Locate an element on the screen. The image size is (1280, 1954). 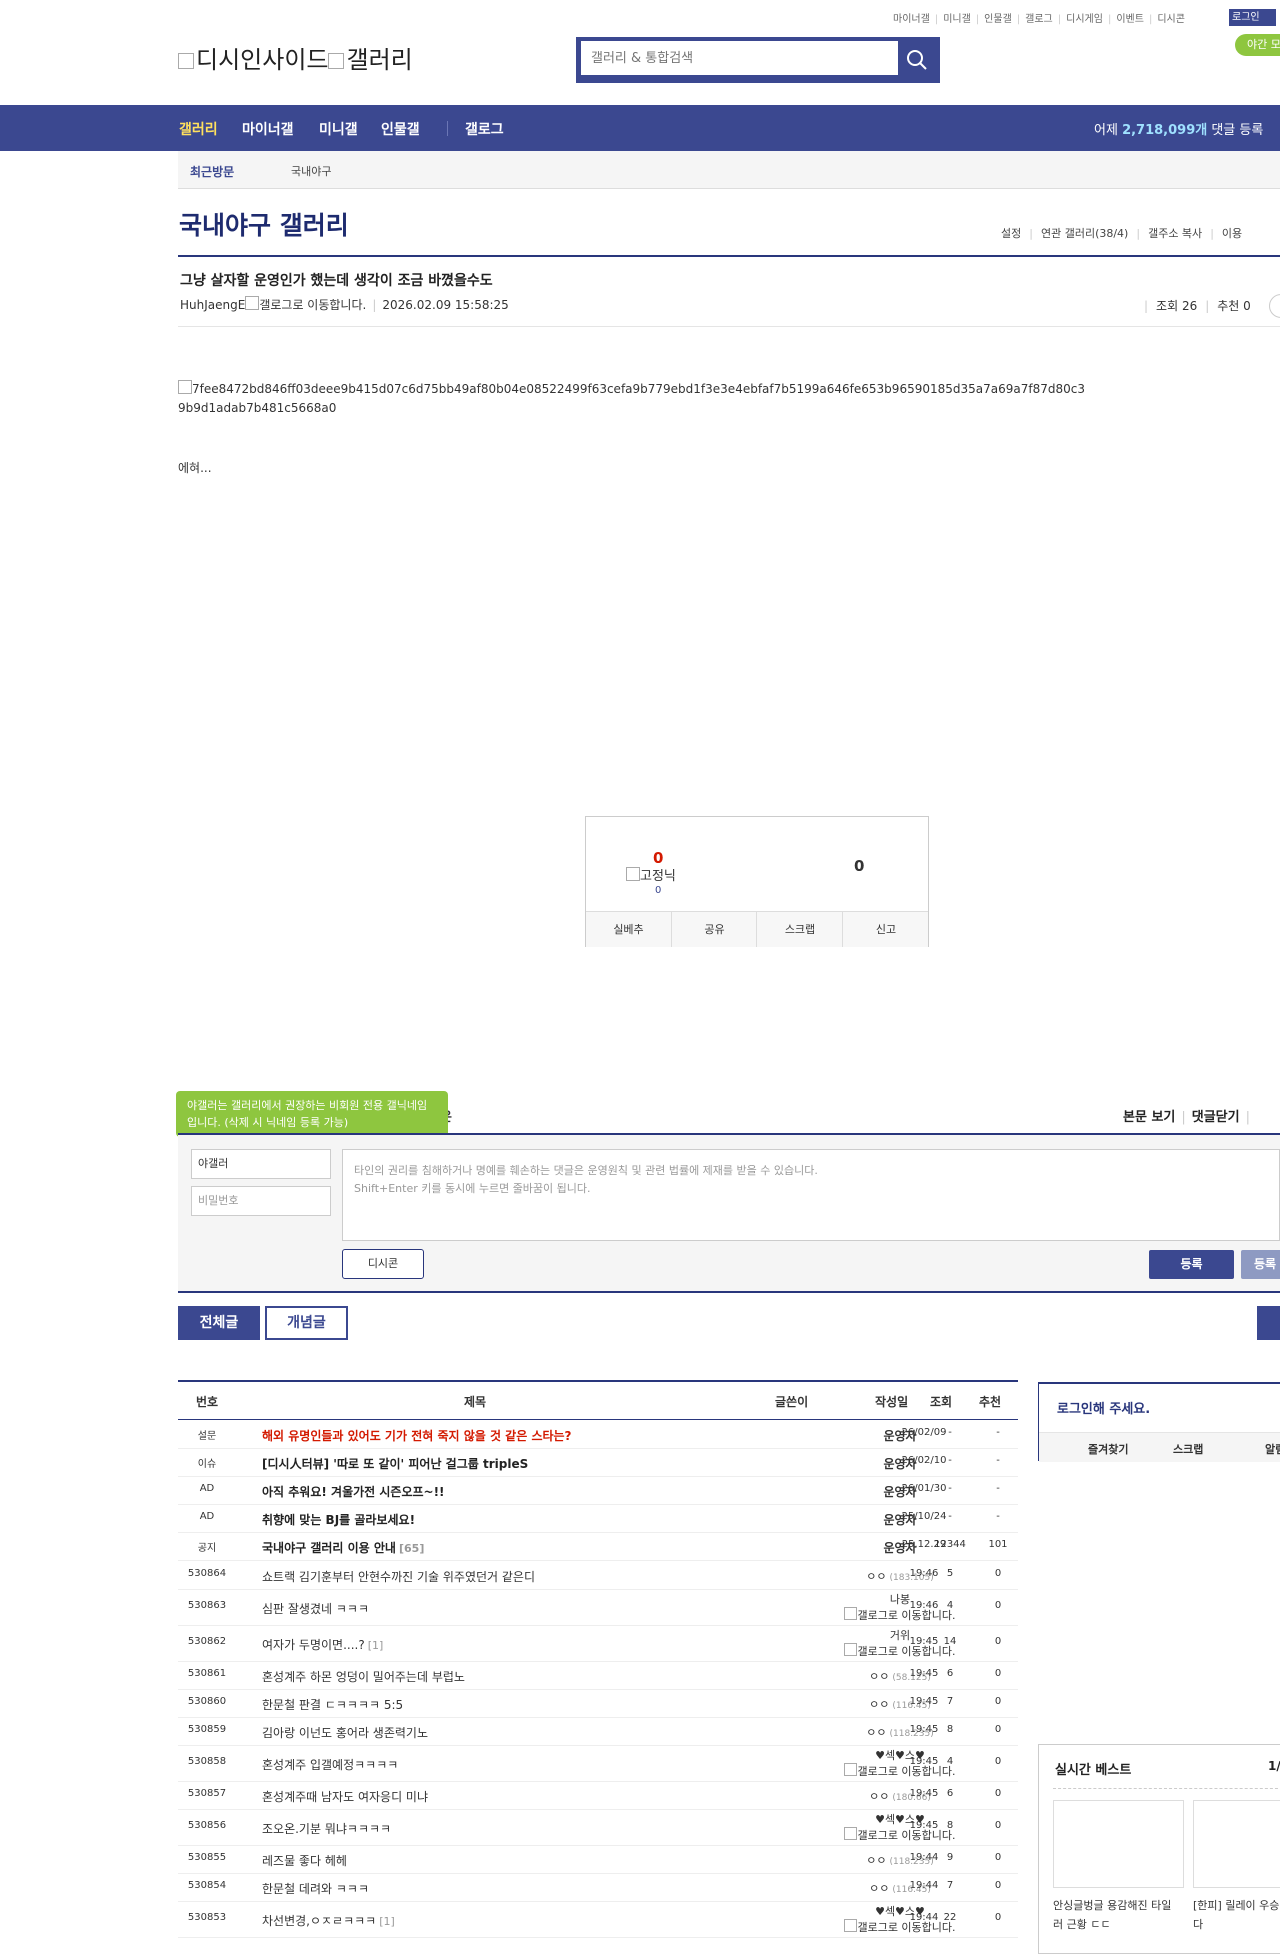
login-button: 로그인 is located at coordinates (1252, 17).